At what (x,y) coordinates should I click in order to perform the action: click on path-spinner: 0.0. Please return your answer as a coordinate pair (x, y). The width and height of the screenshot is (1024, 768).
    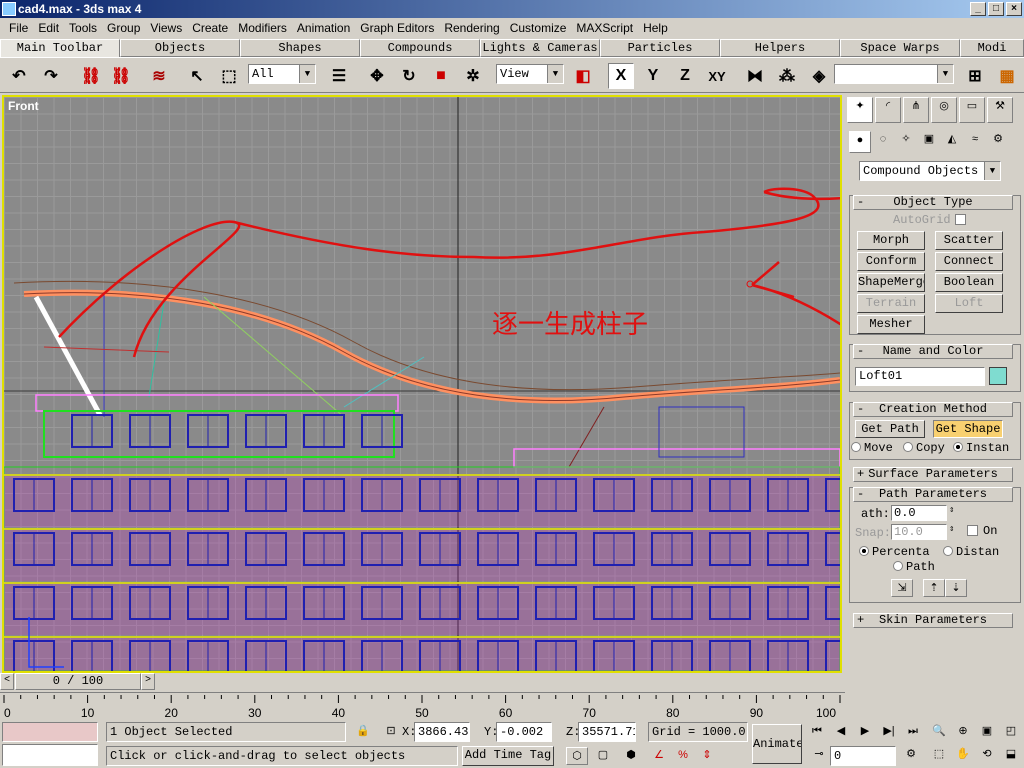
    Looking at the image, I should click on (919, 513).